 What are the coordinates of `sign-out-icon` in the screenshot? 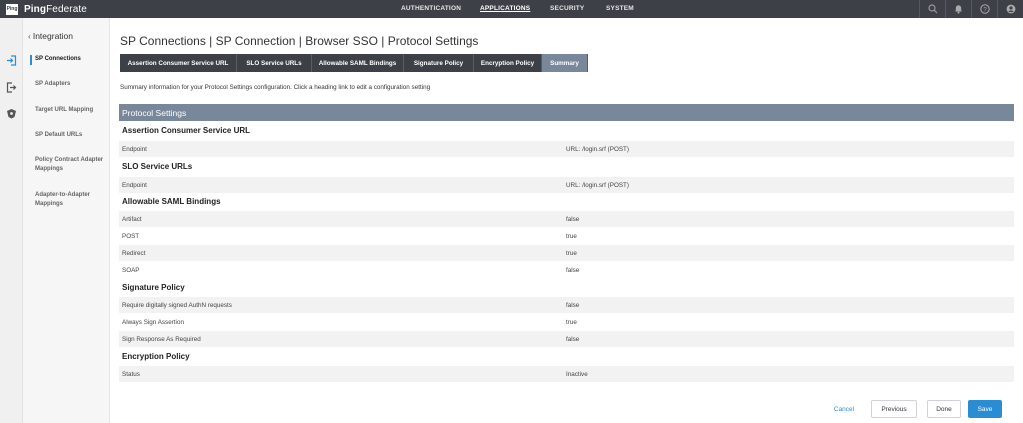 It's located at (11, 87).